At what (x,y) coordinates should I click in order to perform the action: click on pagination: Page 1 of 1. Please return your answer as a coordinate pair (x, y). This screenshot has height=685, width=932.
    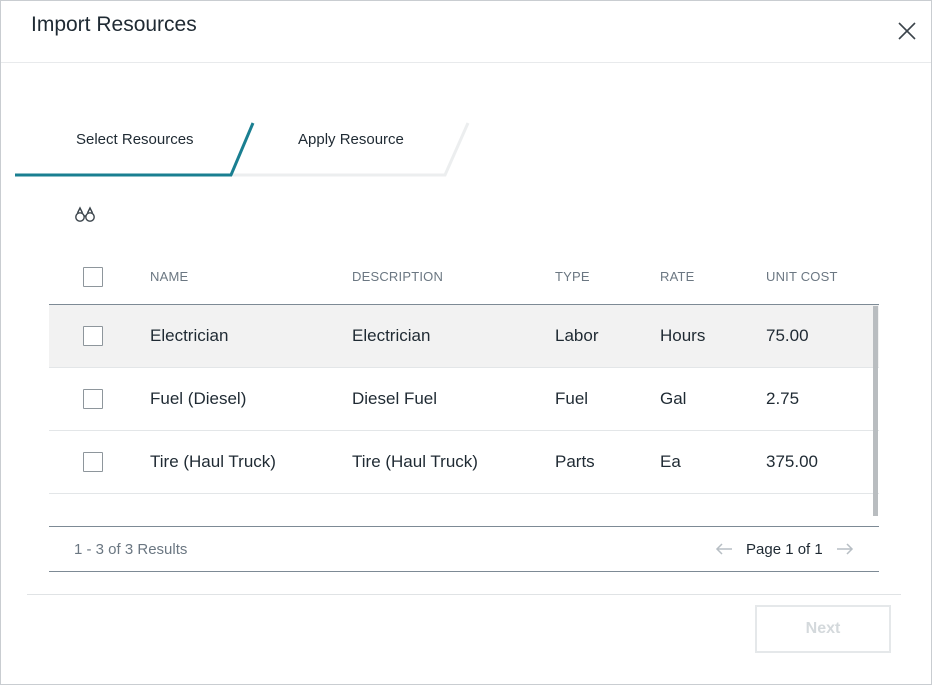
    Looking at the image, I should click on (784, 549).